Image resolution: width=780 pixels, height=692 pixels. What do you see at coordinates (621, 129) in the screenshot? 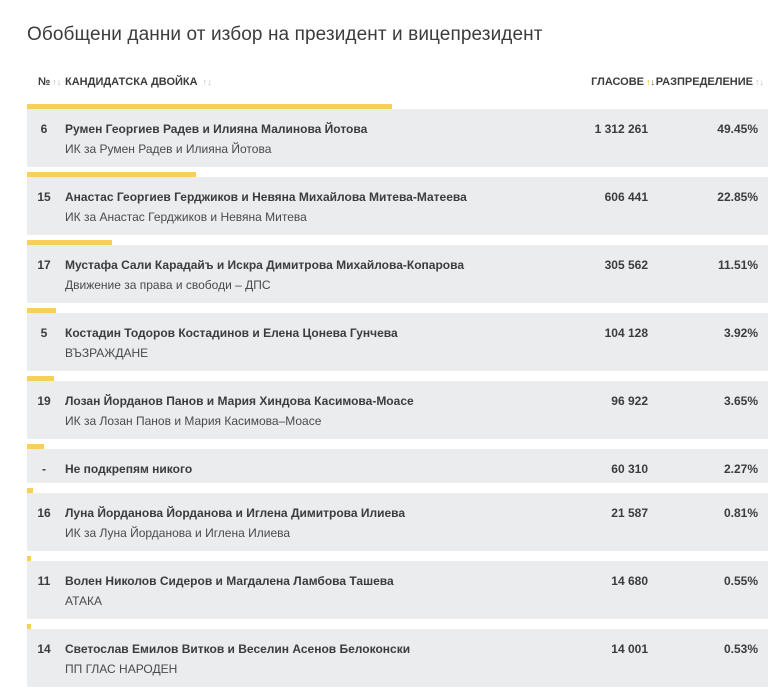
I see `vote-count: 1 312 261` at bounding box center [621, 129].